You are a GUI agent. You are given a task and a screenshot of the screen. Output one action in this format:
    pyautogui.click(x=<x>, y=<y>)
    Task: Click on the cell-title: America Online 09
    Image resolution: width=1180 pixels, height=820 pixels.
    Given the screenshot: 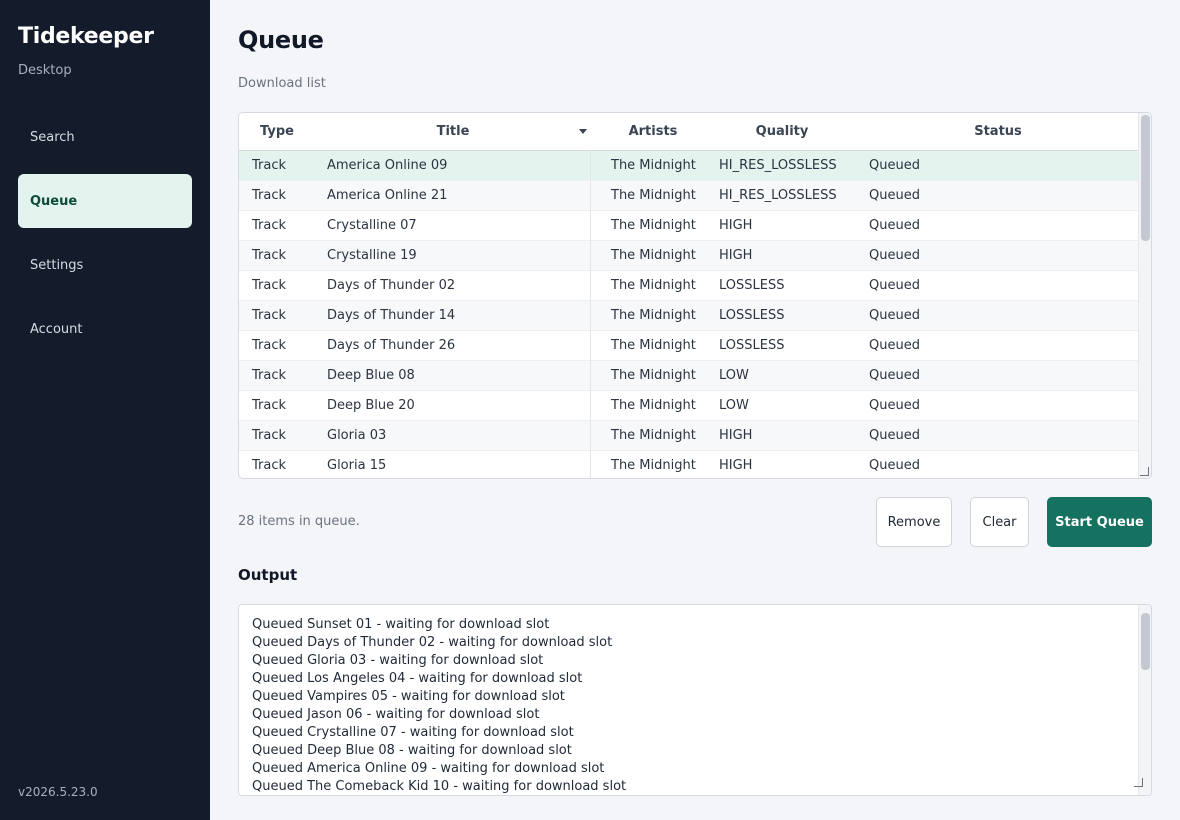 What is the action you would take?
    pyautogui.click(x=387, y=165)
    